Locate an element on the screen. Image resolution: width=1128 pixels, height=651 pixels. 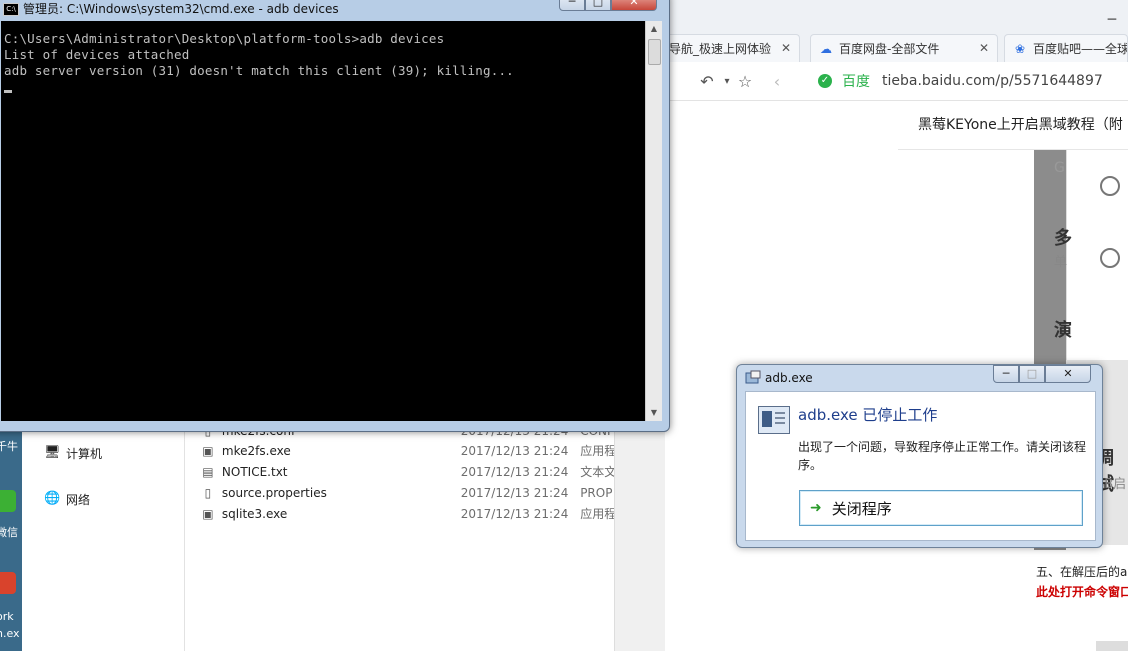
side-char: 演 is located at coordinates (1063, 330).